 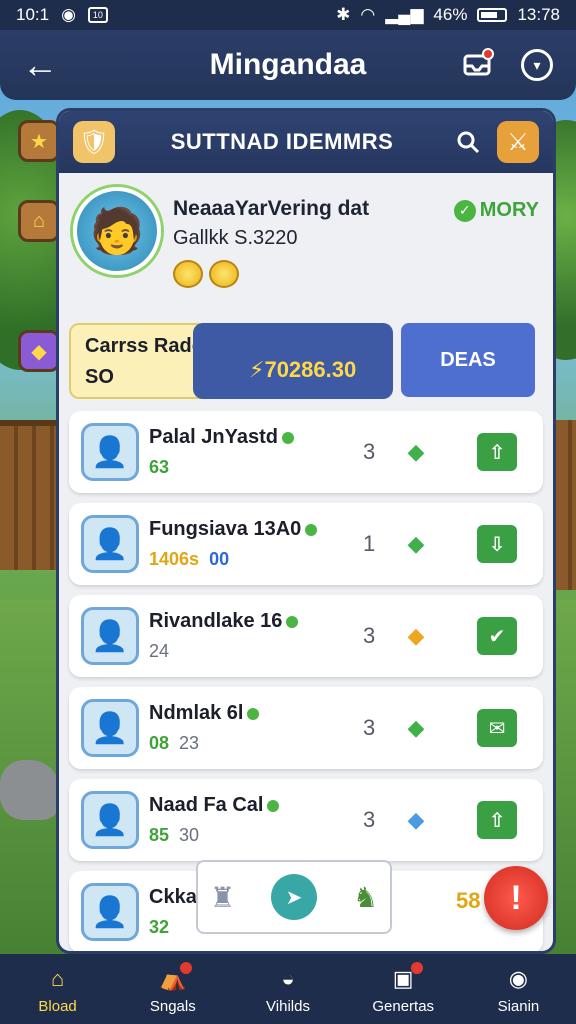 What do you see at coordinates (282, 141) in the screenshot?
I see `panel-title: SUTTNAD IDEMMRS` at bounding box center [282, 141].